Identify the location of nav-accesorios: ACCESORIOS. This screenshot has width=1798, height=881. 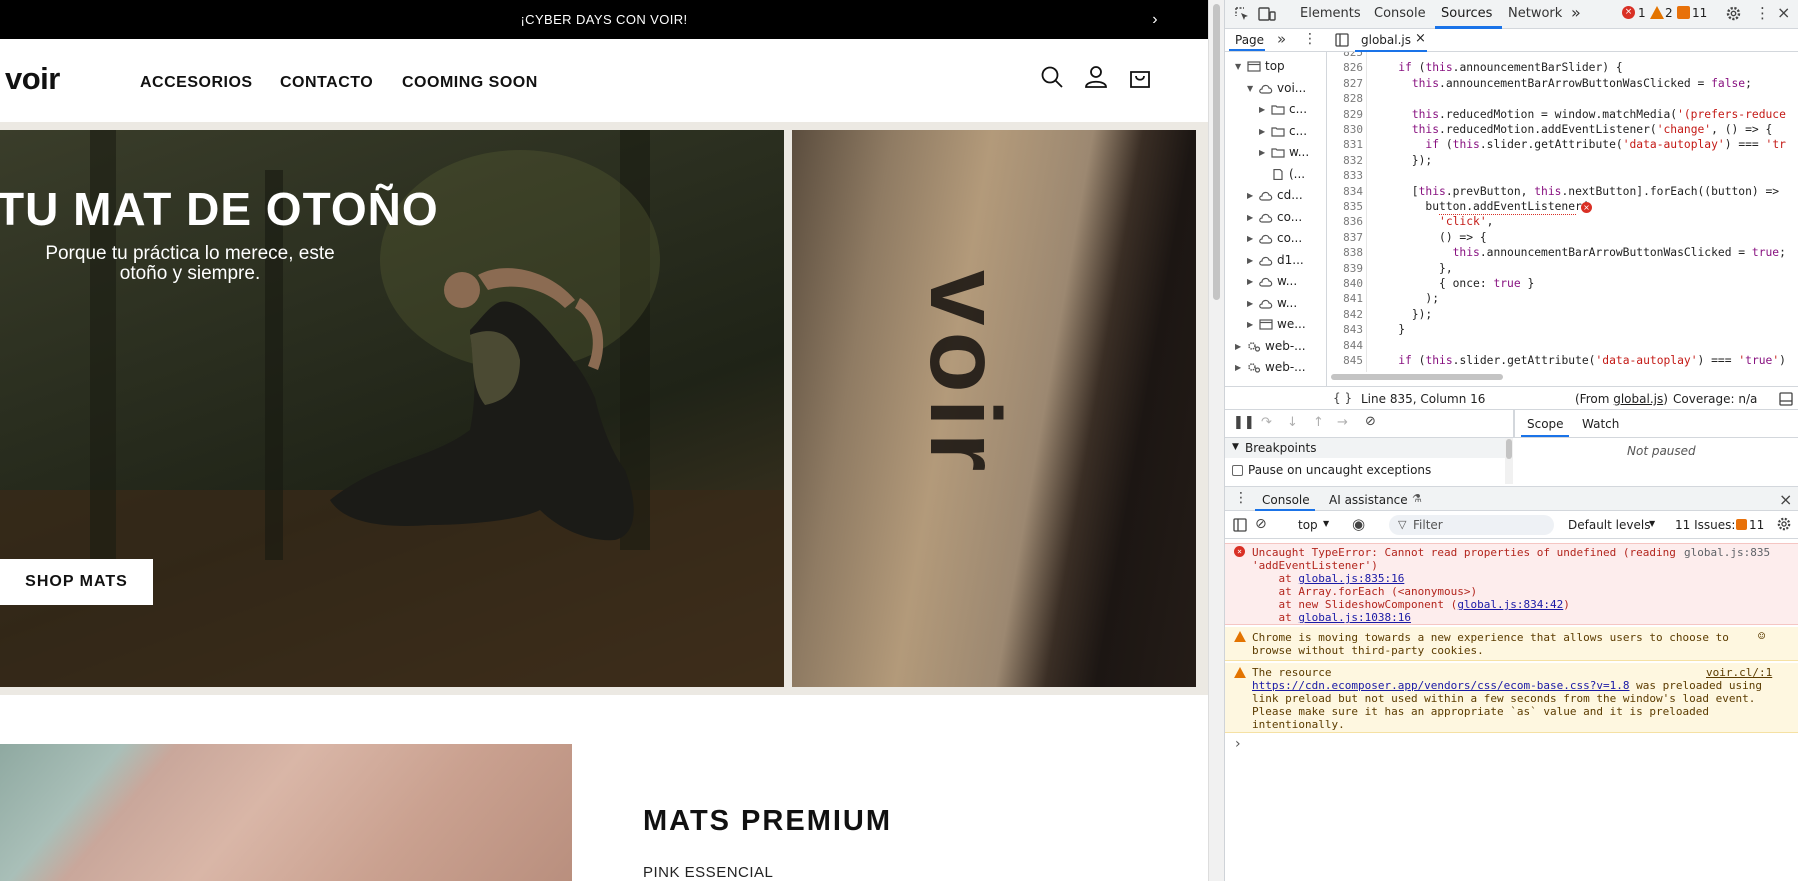
(196, 83).